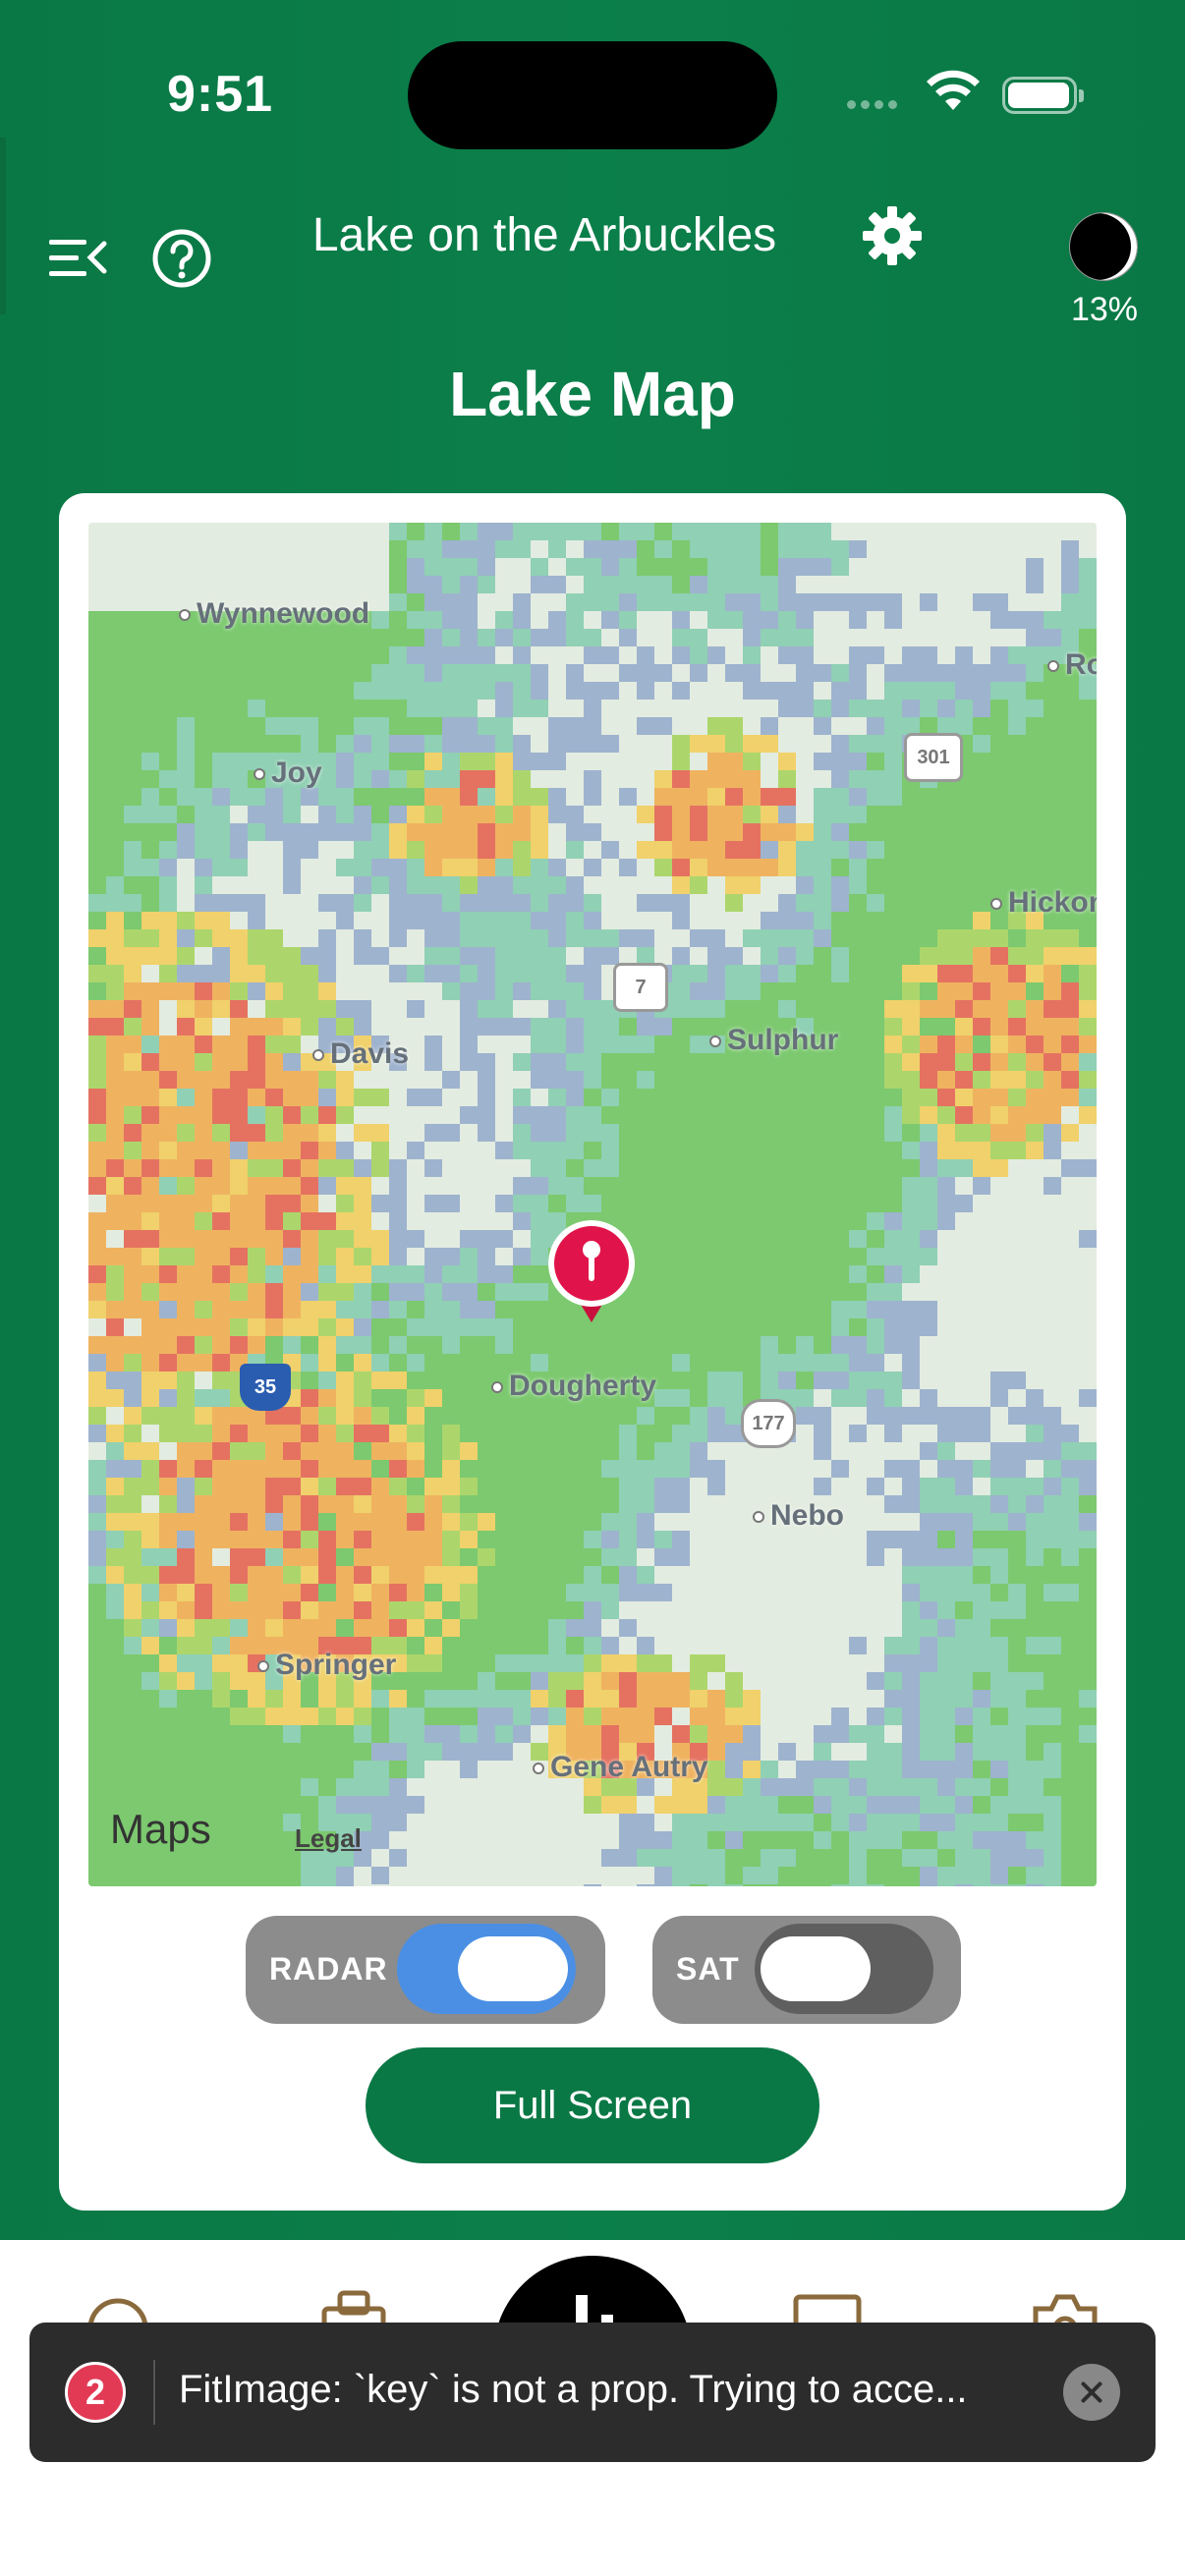  Describe the element at coordinates (934, 757) in the screenshot. I see `route-shield: 301` at that location.